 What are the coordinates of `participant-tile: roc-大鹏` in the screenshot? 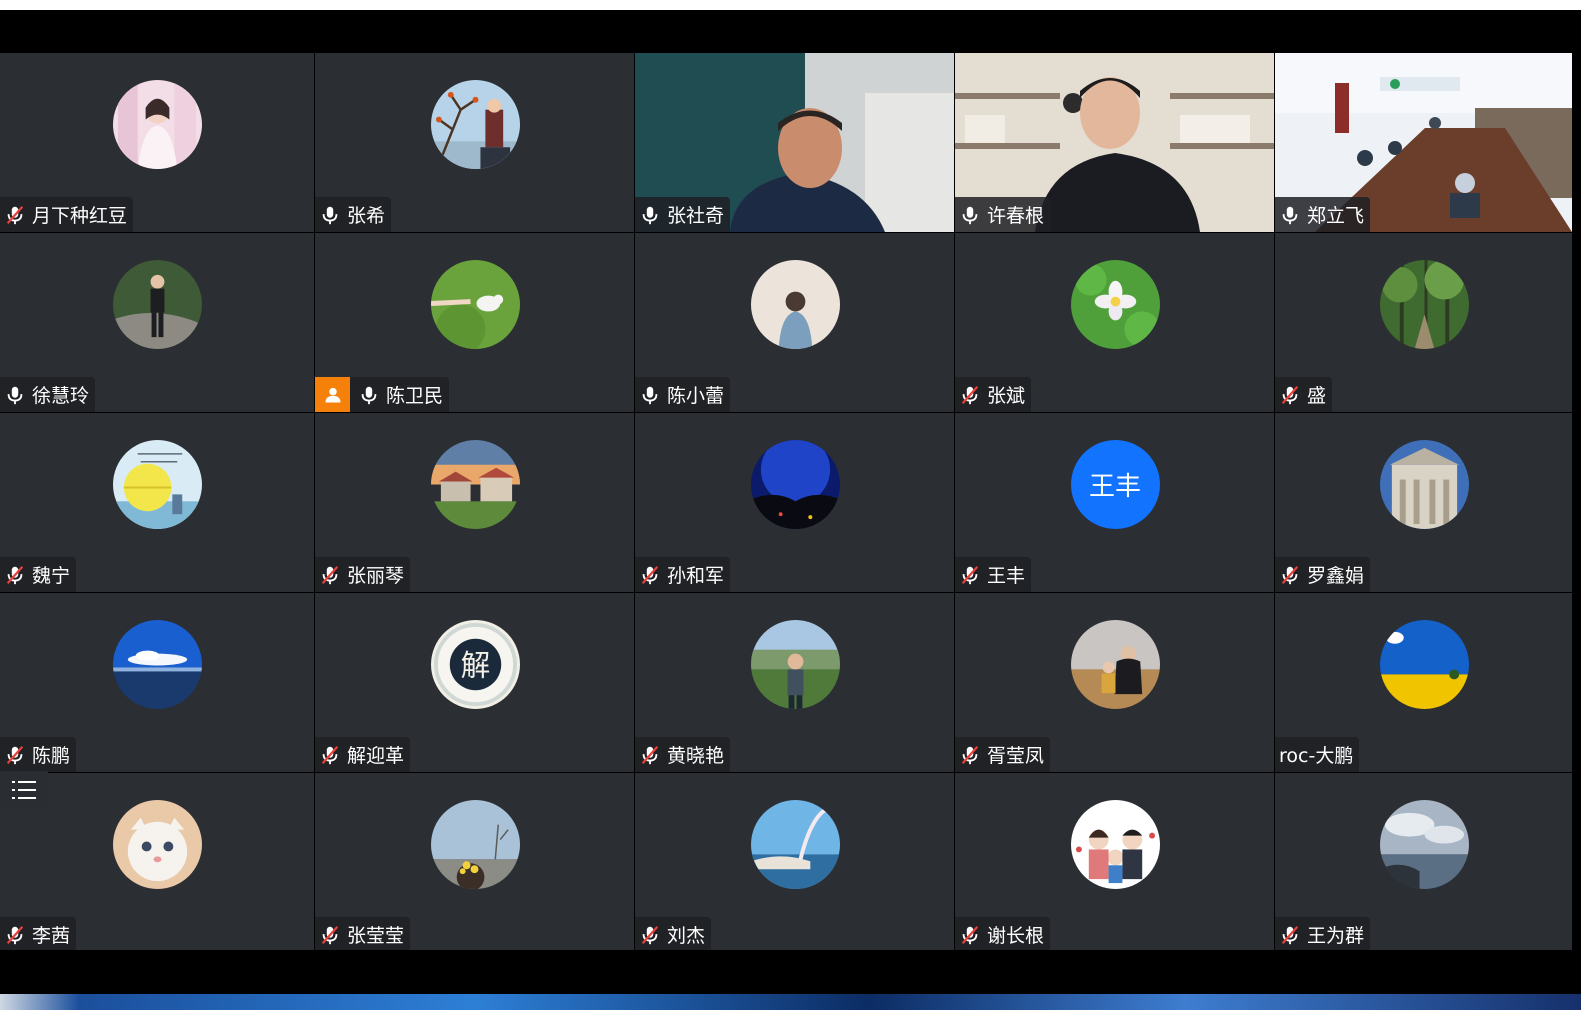 It's located at (1423, 682).